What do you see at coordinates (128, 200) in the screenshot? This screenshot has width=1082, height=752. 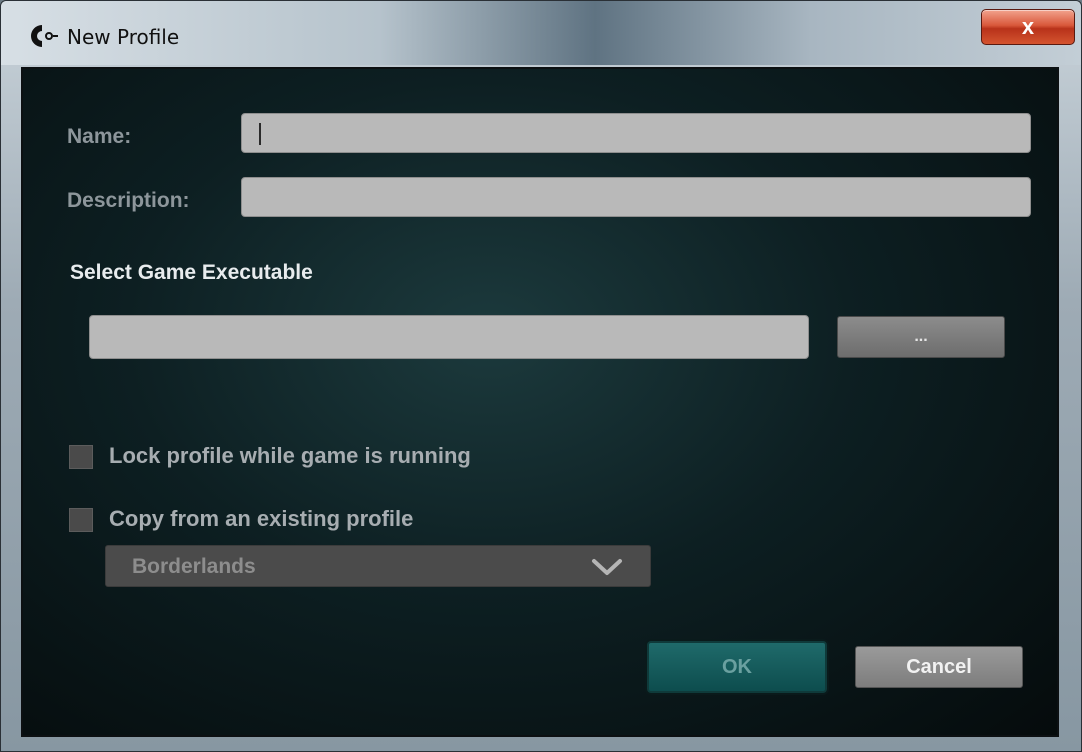 I see `description-label: Description:` at bounding box center [128, 200].